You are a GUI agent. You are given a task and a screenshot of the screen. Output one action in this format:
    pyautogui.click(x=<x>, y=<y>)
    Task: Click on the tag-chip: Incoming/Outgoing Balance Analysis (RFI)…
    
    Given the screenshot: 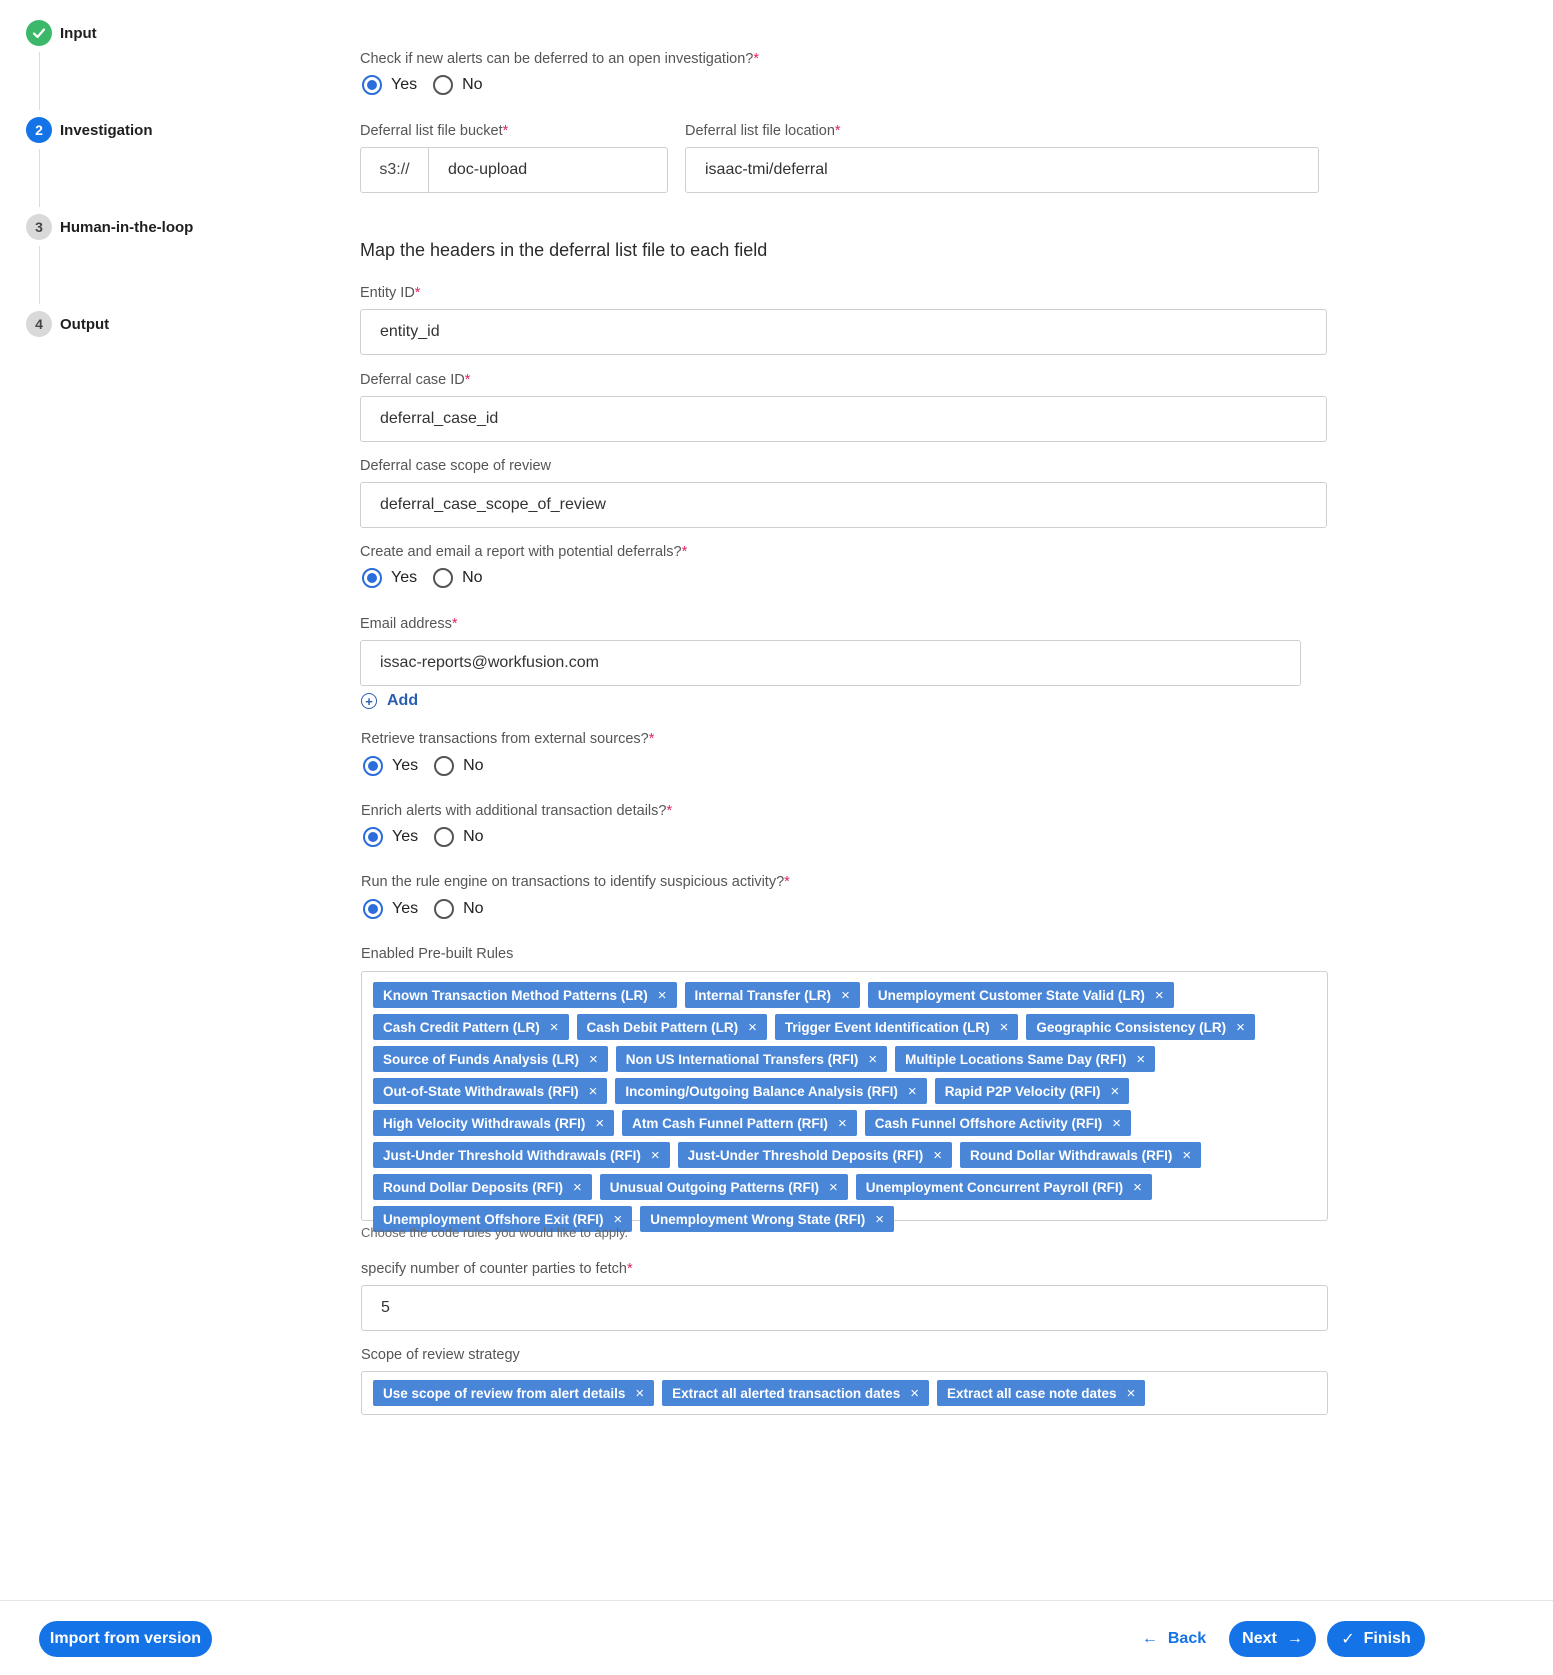 What is the action you would take?
    pyautogui.click(x=771, y=1091)
    